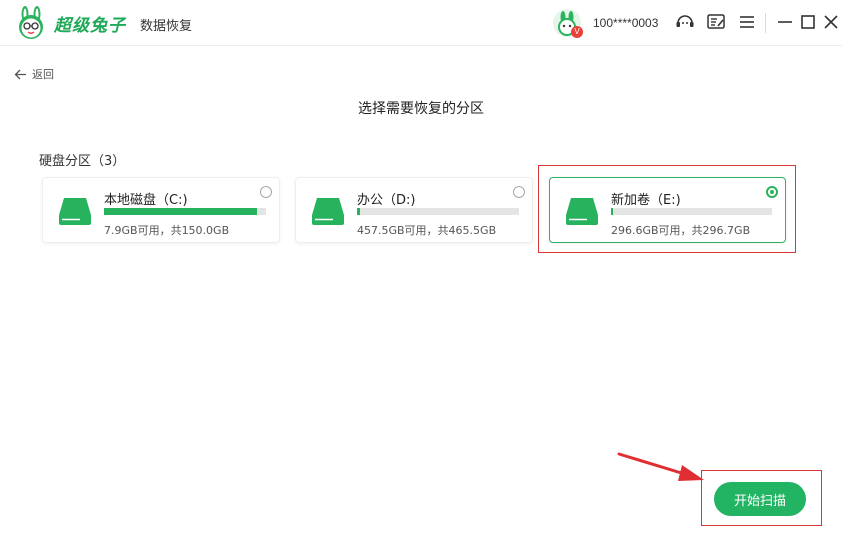 This screenshot has height=534, width=842. I want to click on product-name: 数据恢复, so click(166, 26).